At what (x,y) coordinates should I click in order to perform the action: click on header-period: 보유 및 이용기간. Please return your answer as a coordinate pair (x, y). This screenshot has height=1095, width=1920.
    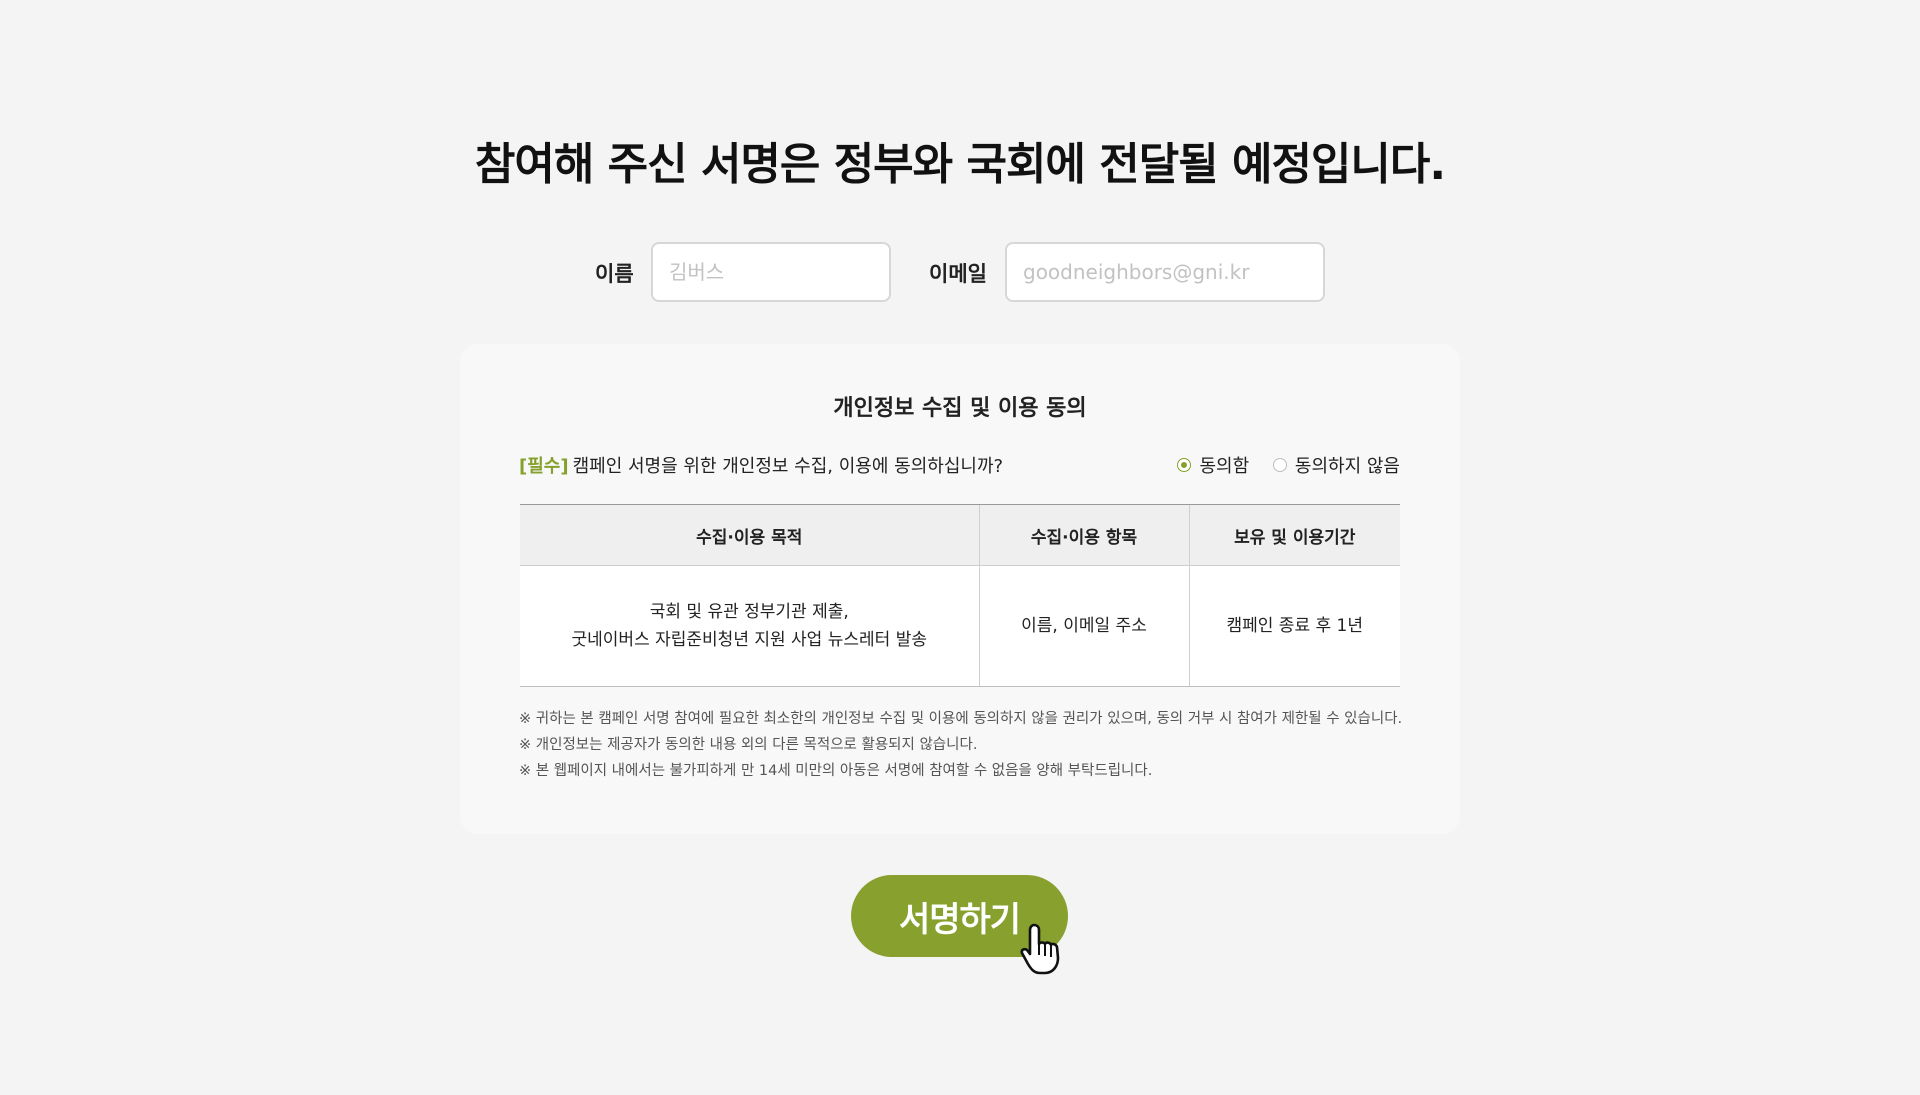
    Looking at the image, I should click on (1294, 535).